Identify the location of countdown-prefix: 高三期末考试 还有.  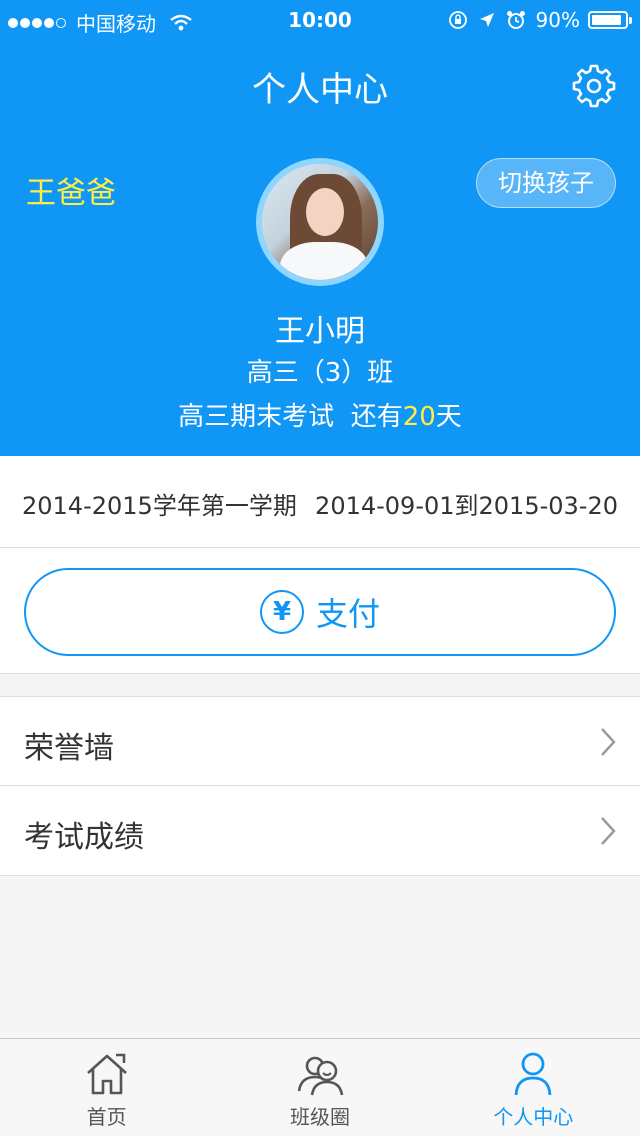
(290, 417).